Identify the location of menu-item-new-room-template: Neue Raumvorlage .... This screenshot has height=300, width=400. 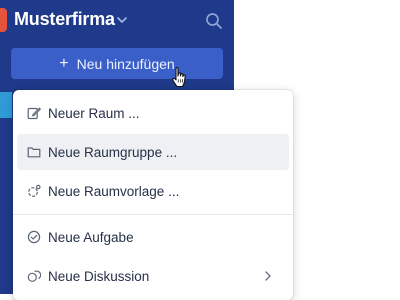
(153, 191).